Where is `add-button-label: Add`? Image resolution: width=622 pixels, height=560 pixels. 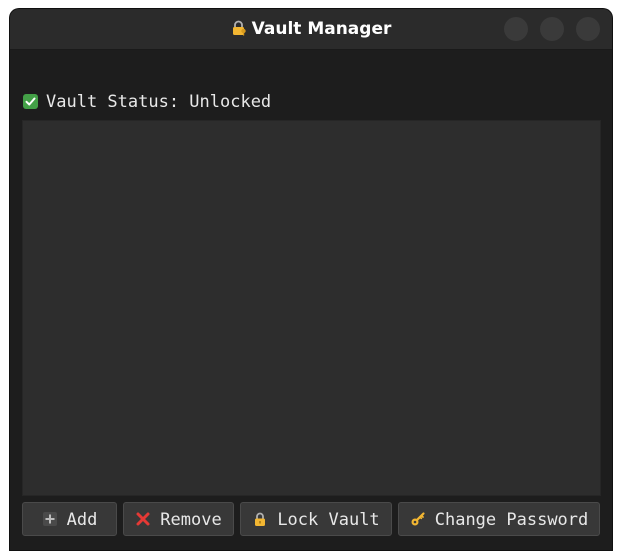 add-button-label: Add is located at coordinates (82, 520).